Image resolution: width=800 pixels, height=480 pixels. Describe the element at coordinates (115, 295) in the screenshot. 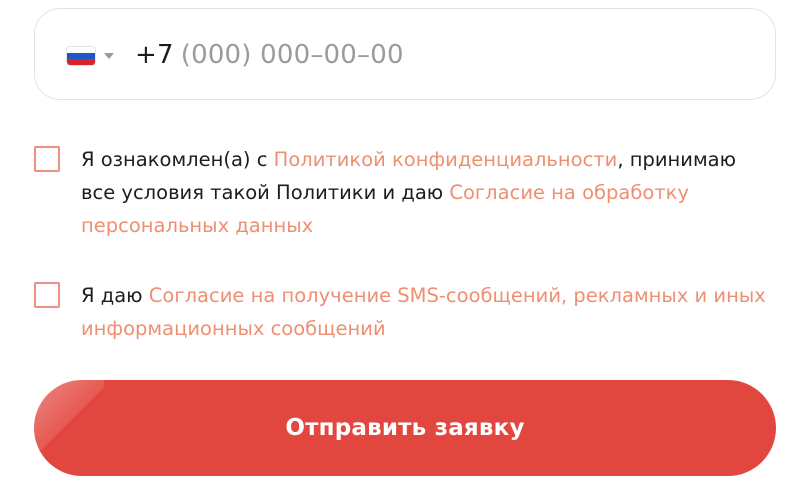

I see `consent-text-segment: Я даю` at that location.